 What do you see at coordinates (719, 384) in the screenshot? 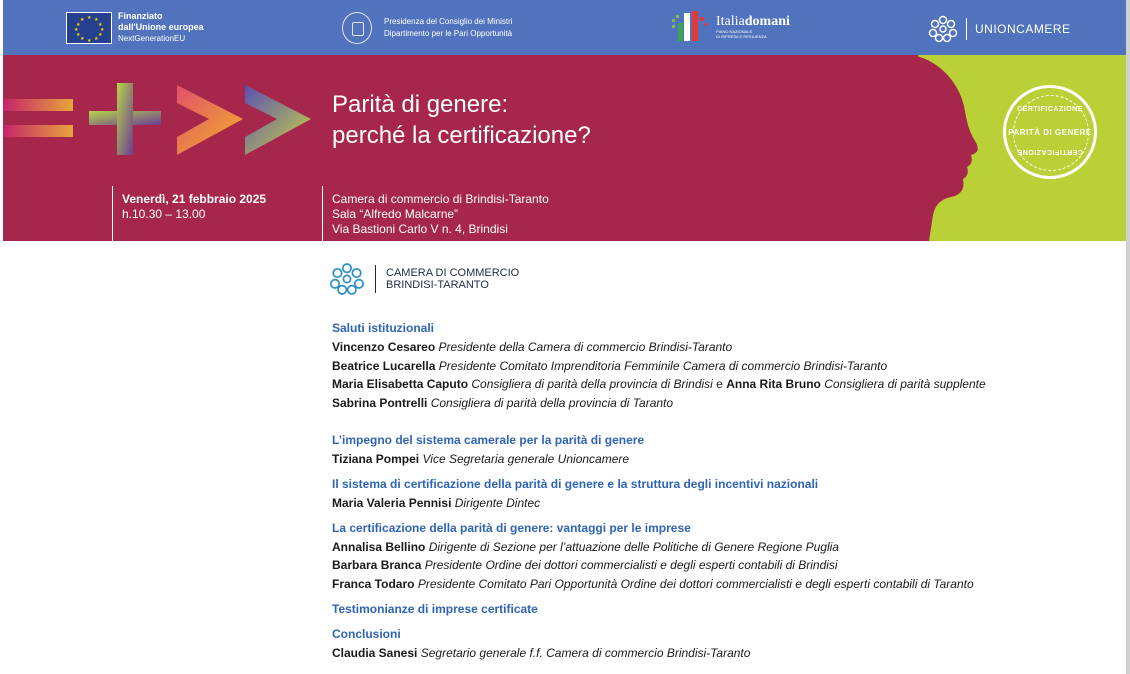
I see `conjunction: e` at bounding box center [719, 384].